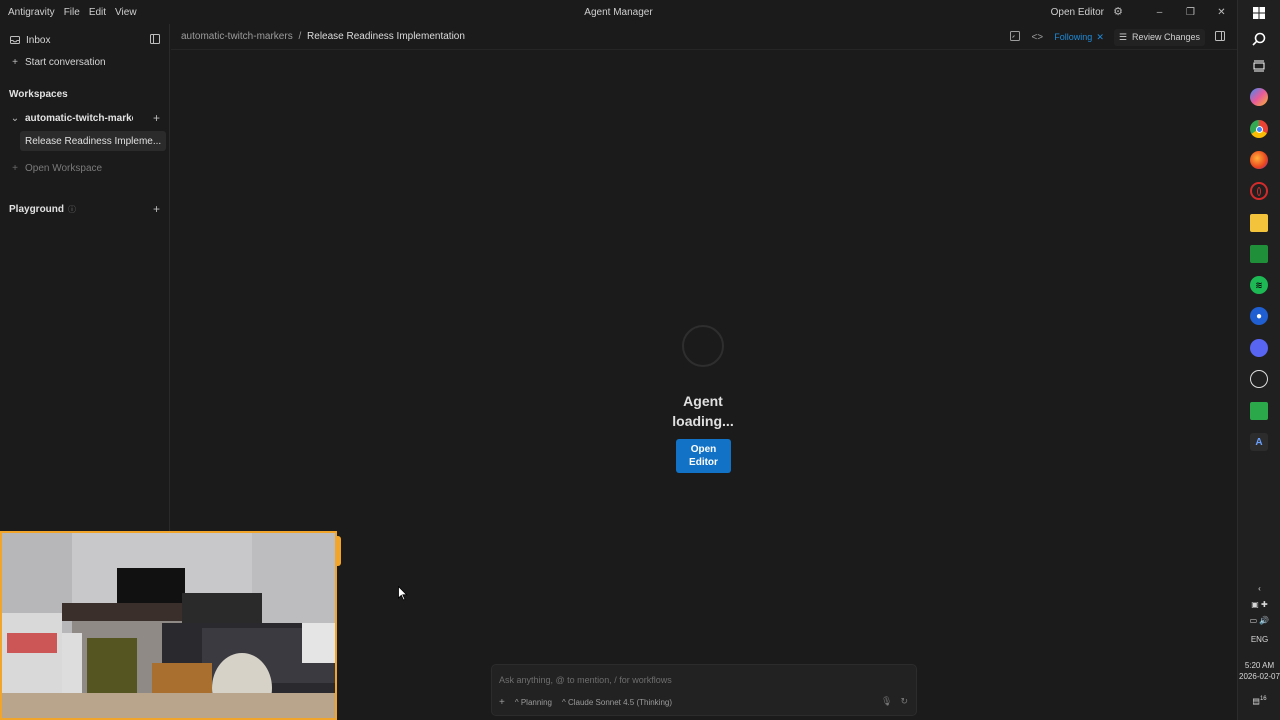 Image resolution: width=1280 pixels, height=720 pixels. I want to click on add-conversation-icon: +, so click(156, 118).